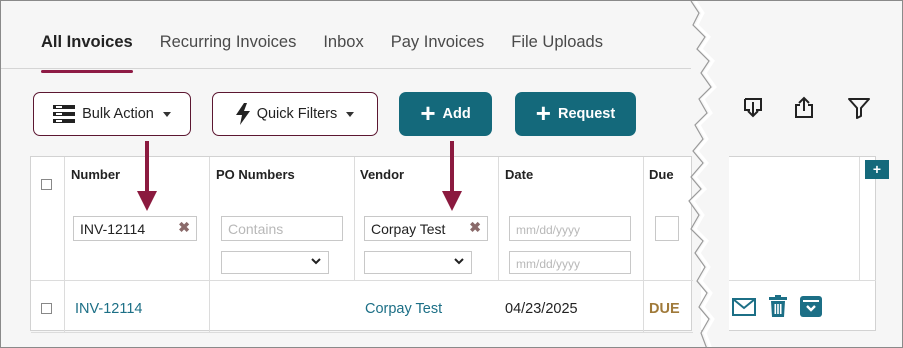 The height and width of the screenshot is (348, 903). What do you see at coordinates (744, 307) in the screenshot?
I see `email-icon` at bounding box center [744, 307].